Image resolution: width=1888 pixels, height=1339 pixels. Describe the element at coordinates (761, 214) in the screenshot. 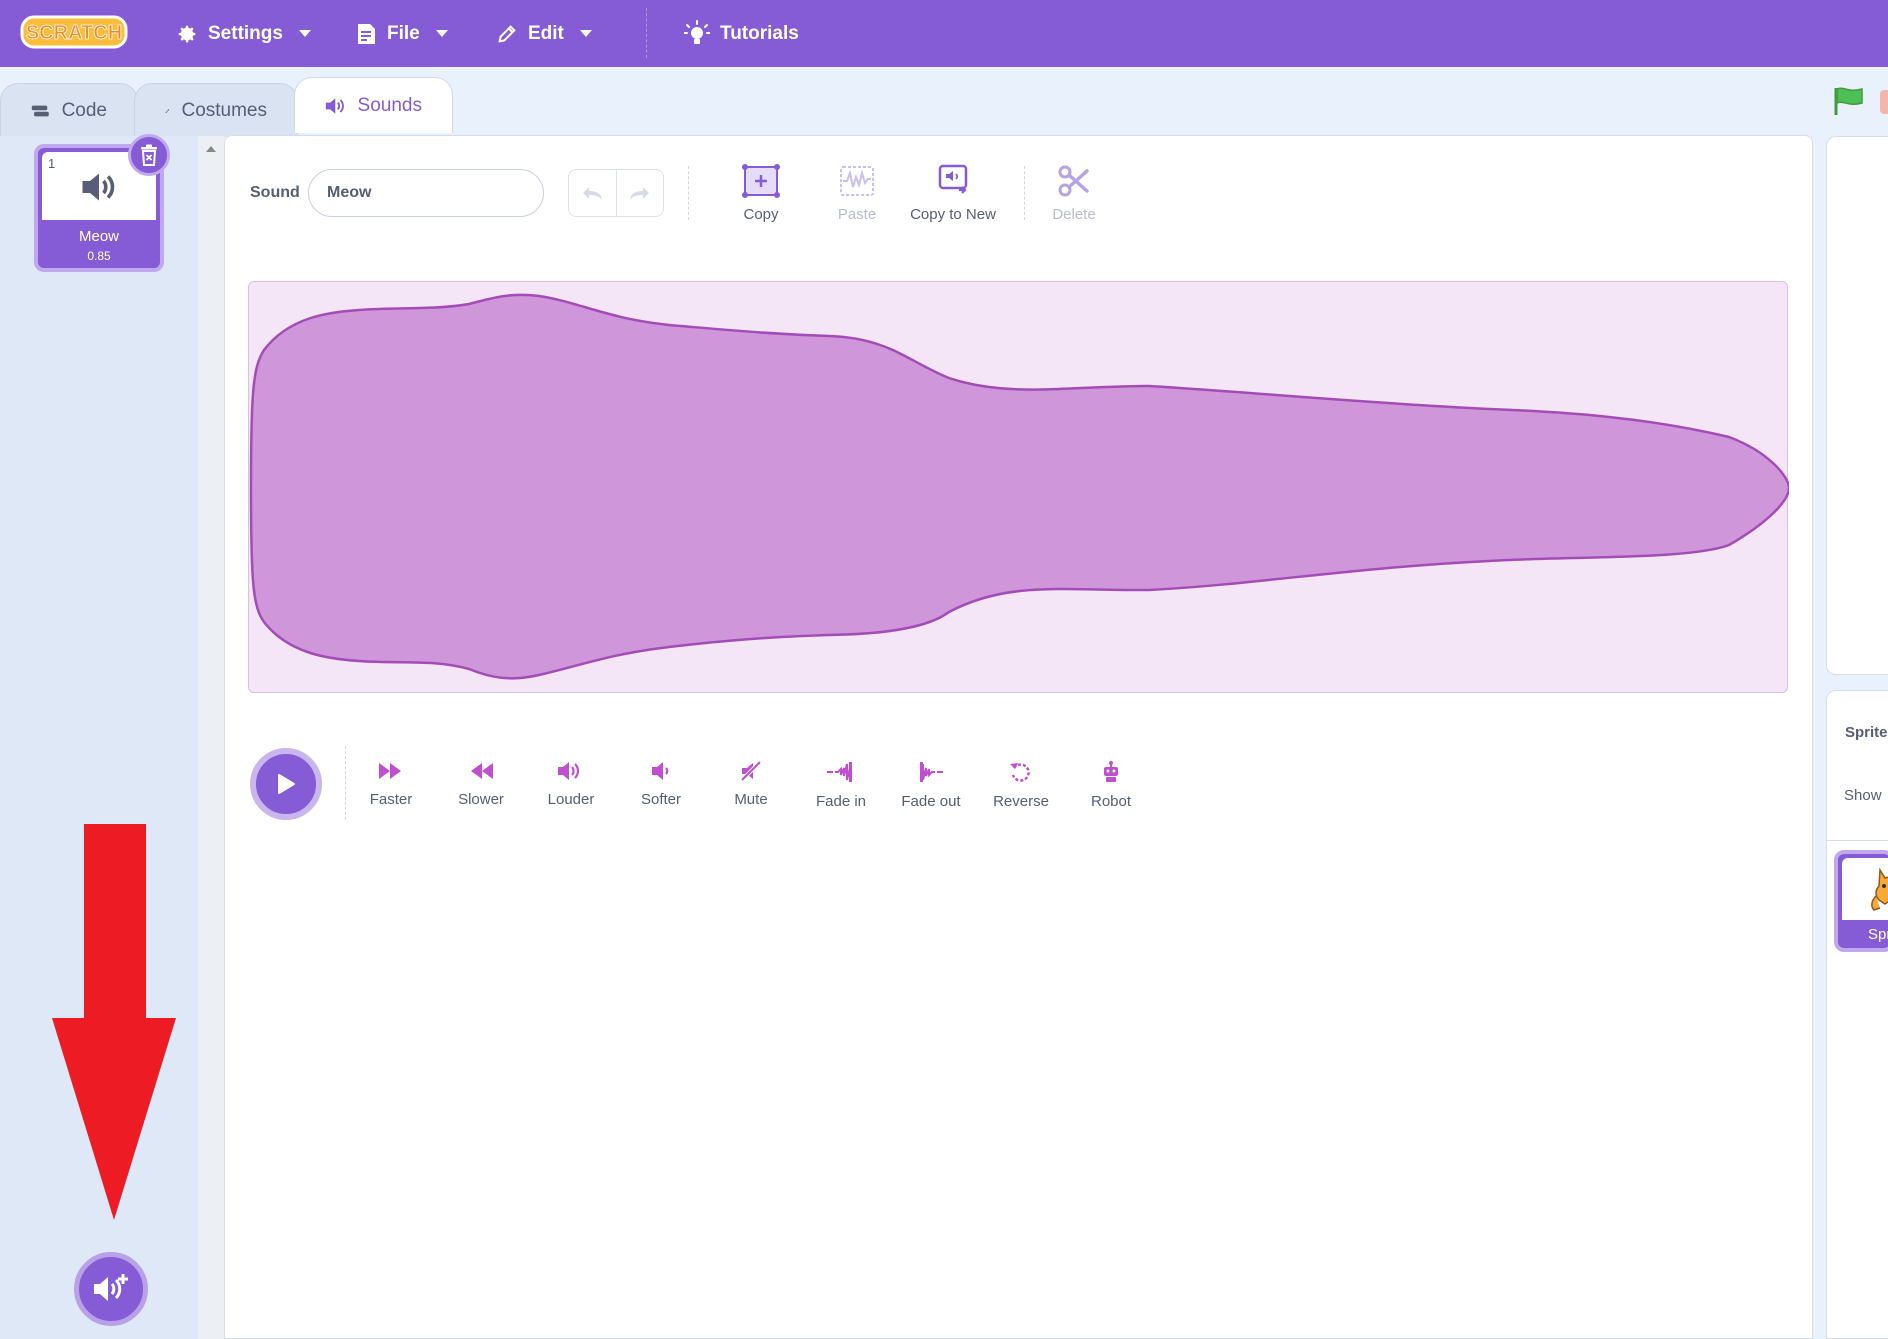

I see `copy-label: Copy` at that location.